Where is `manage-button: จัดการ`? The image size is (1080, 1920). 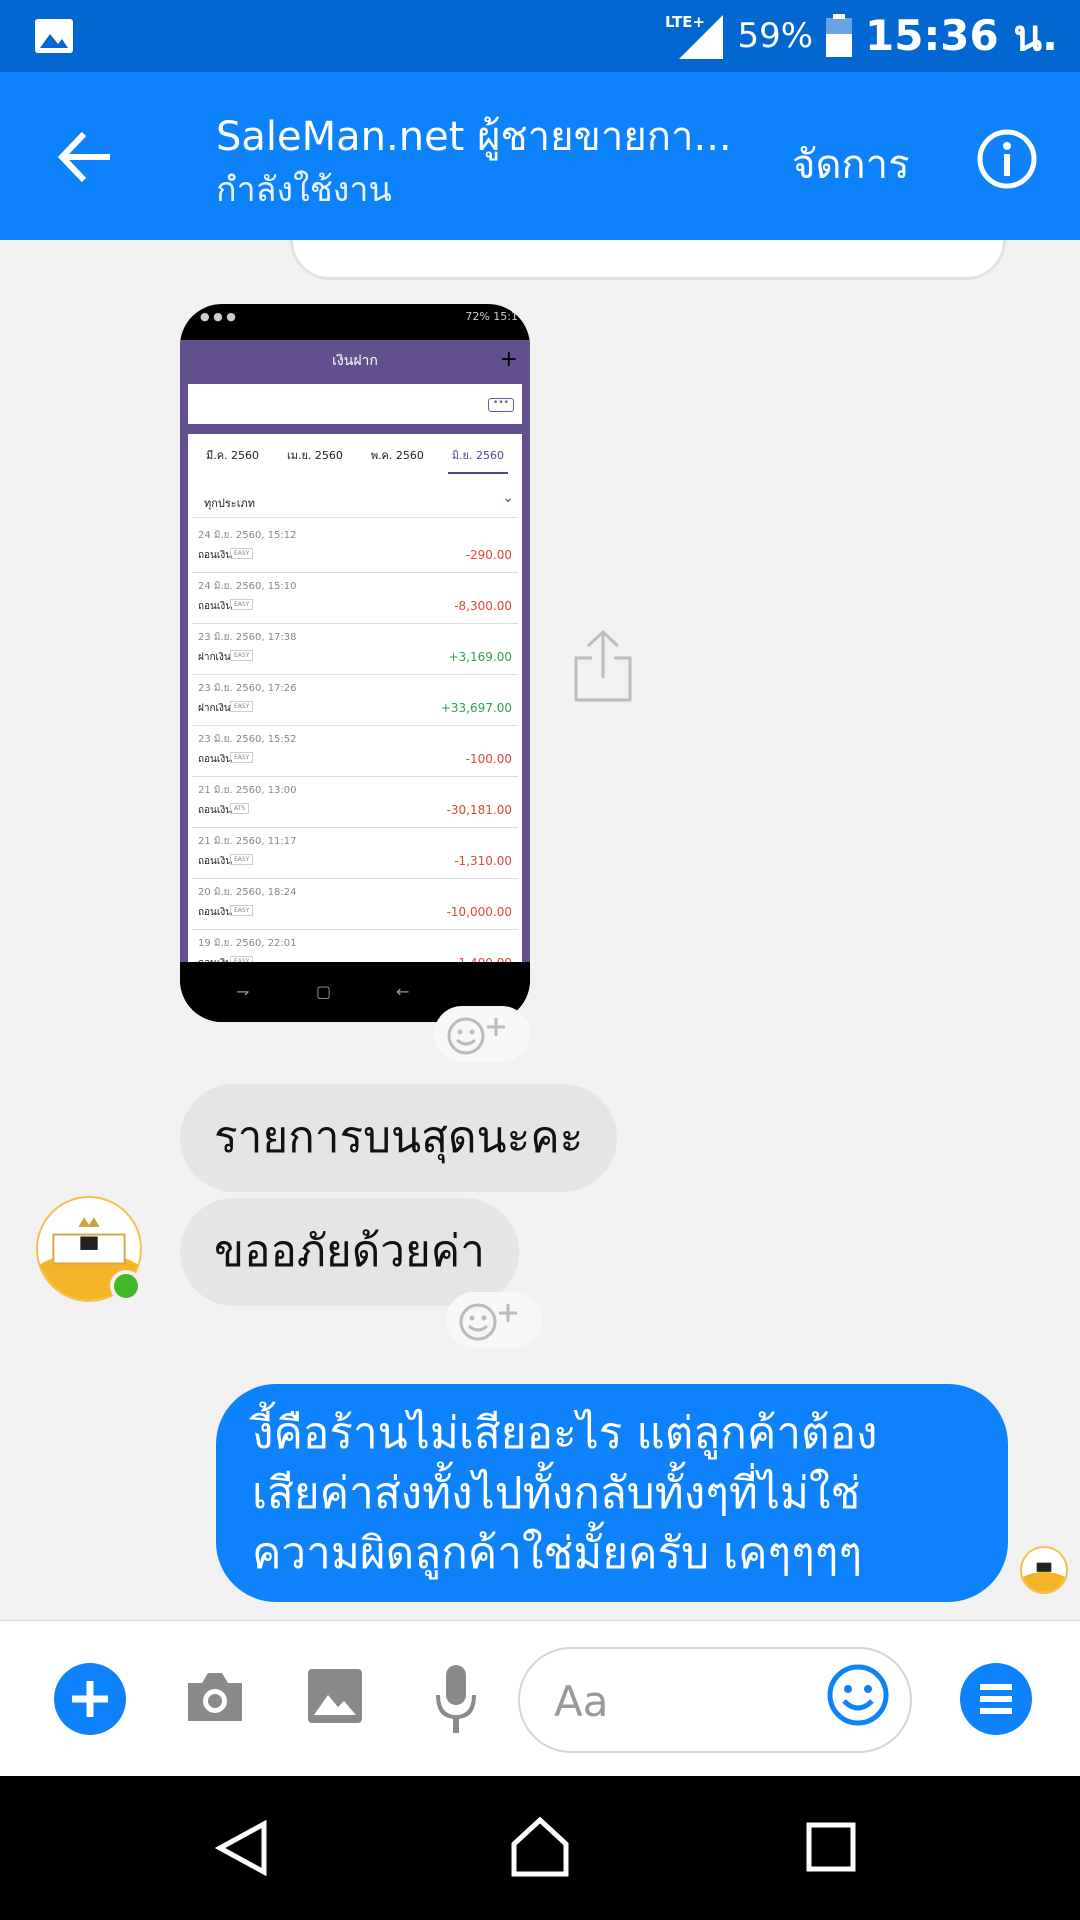 manage-button: จัดการ is located at coordinates (851, 164).